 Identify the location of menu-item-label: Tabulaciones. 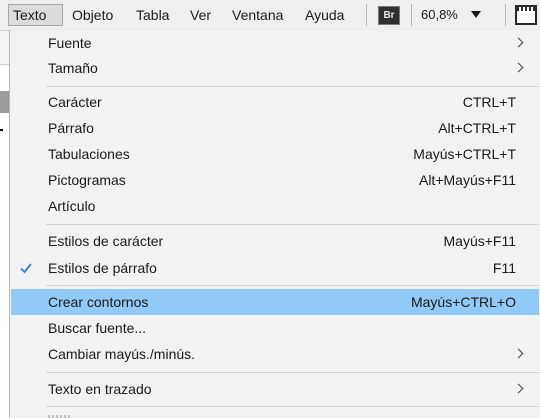
(89, 154).